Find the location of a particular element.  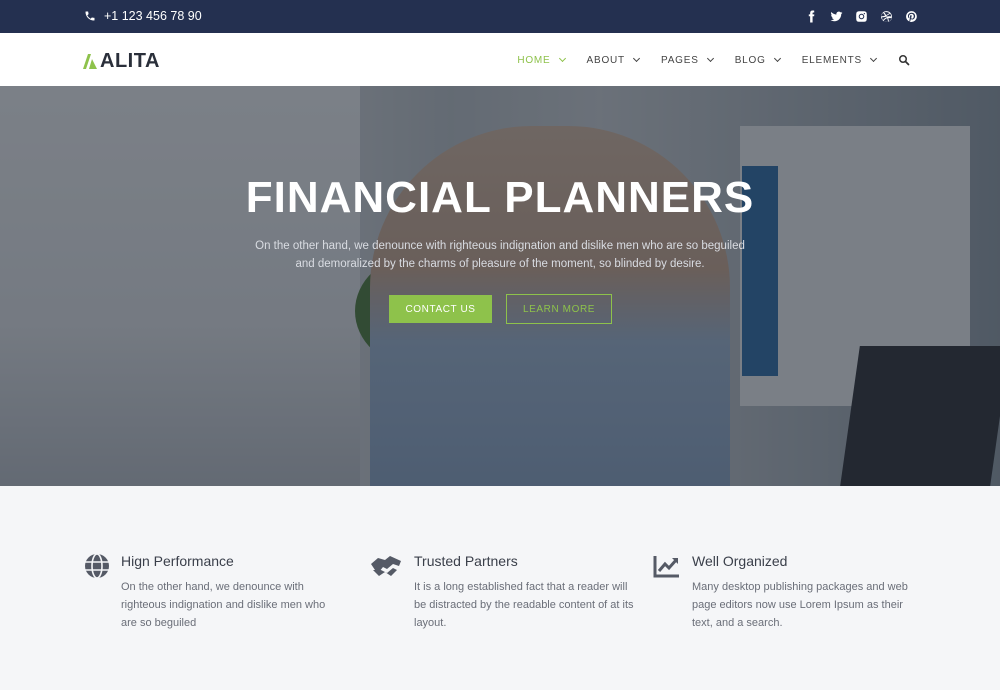

nav-menu: HOME ABOUT PAGES BLOG ELEMENTS is located at coordinates (702, 60).